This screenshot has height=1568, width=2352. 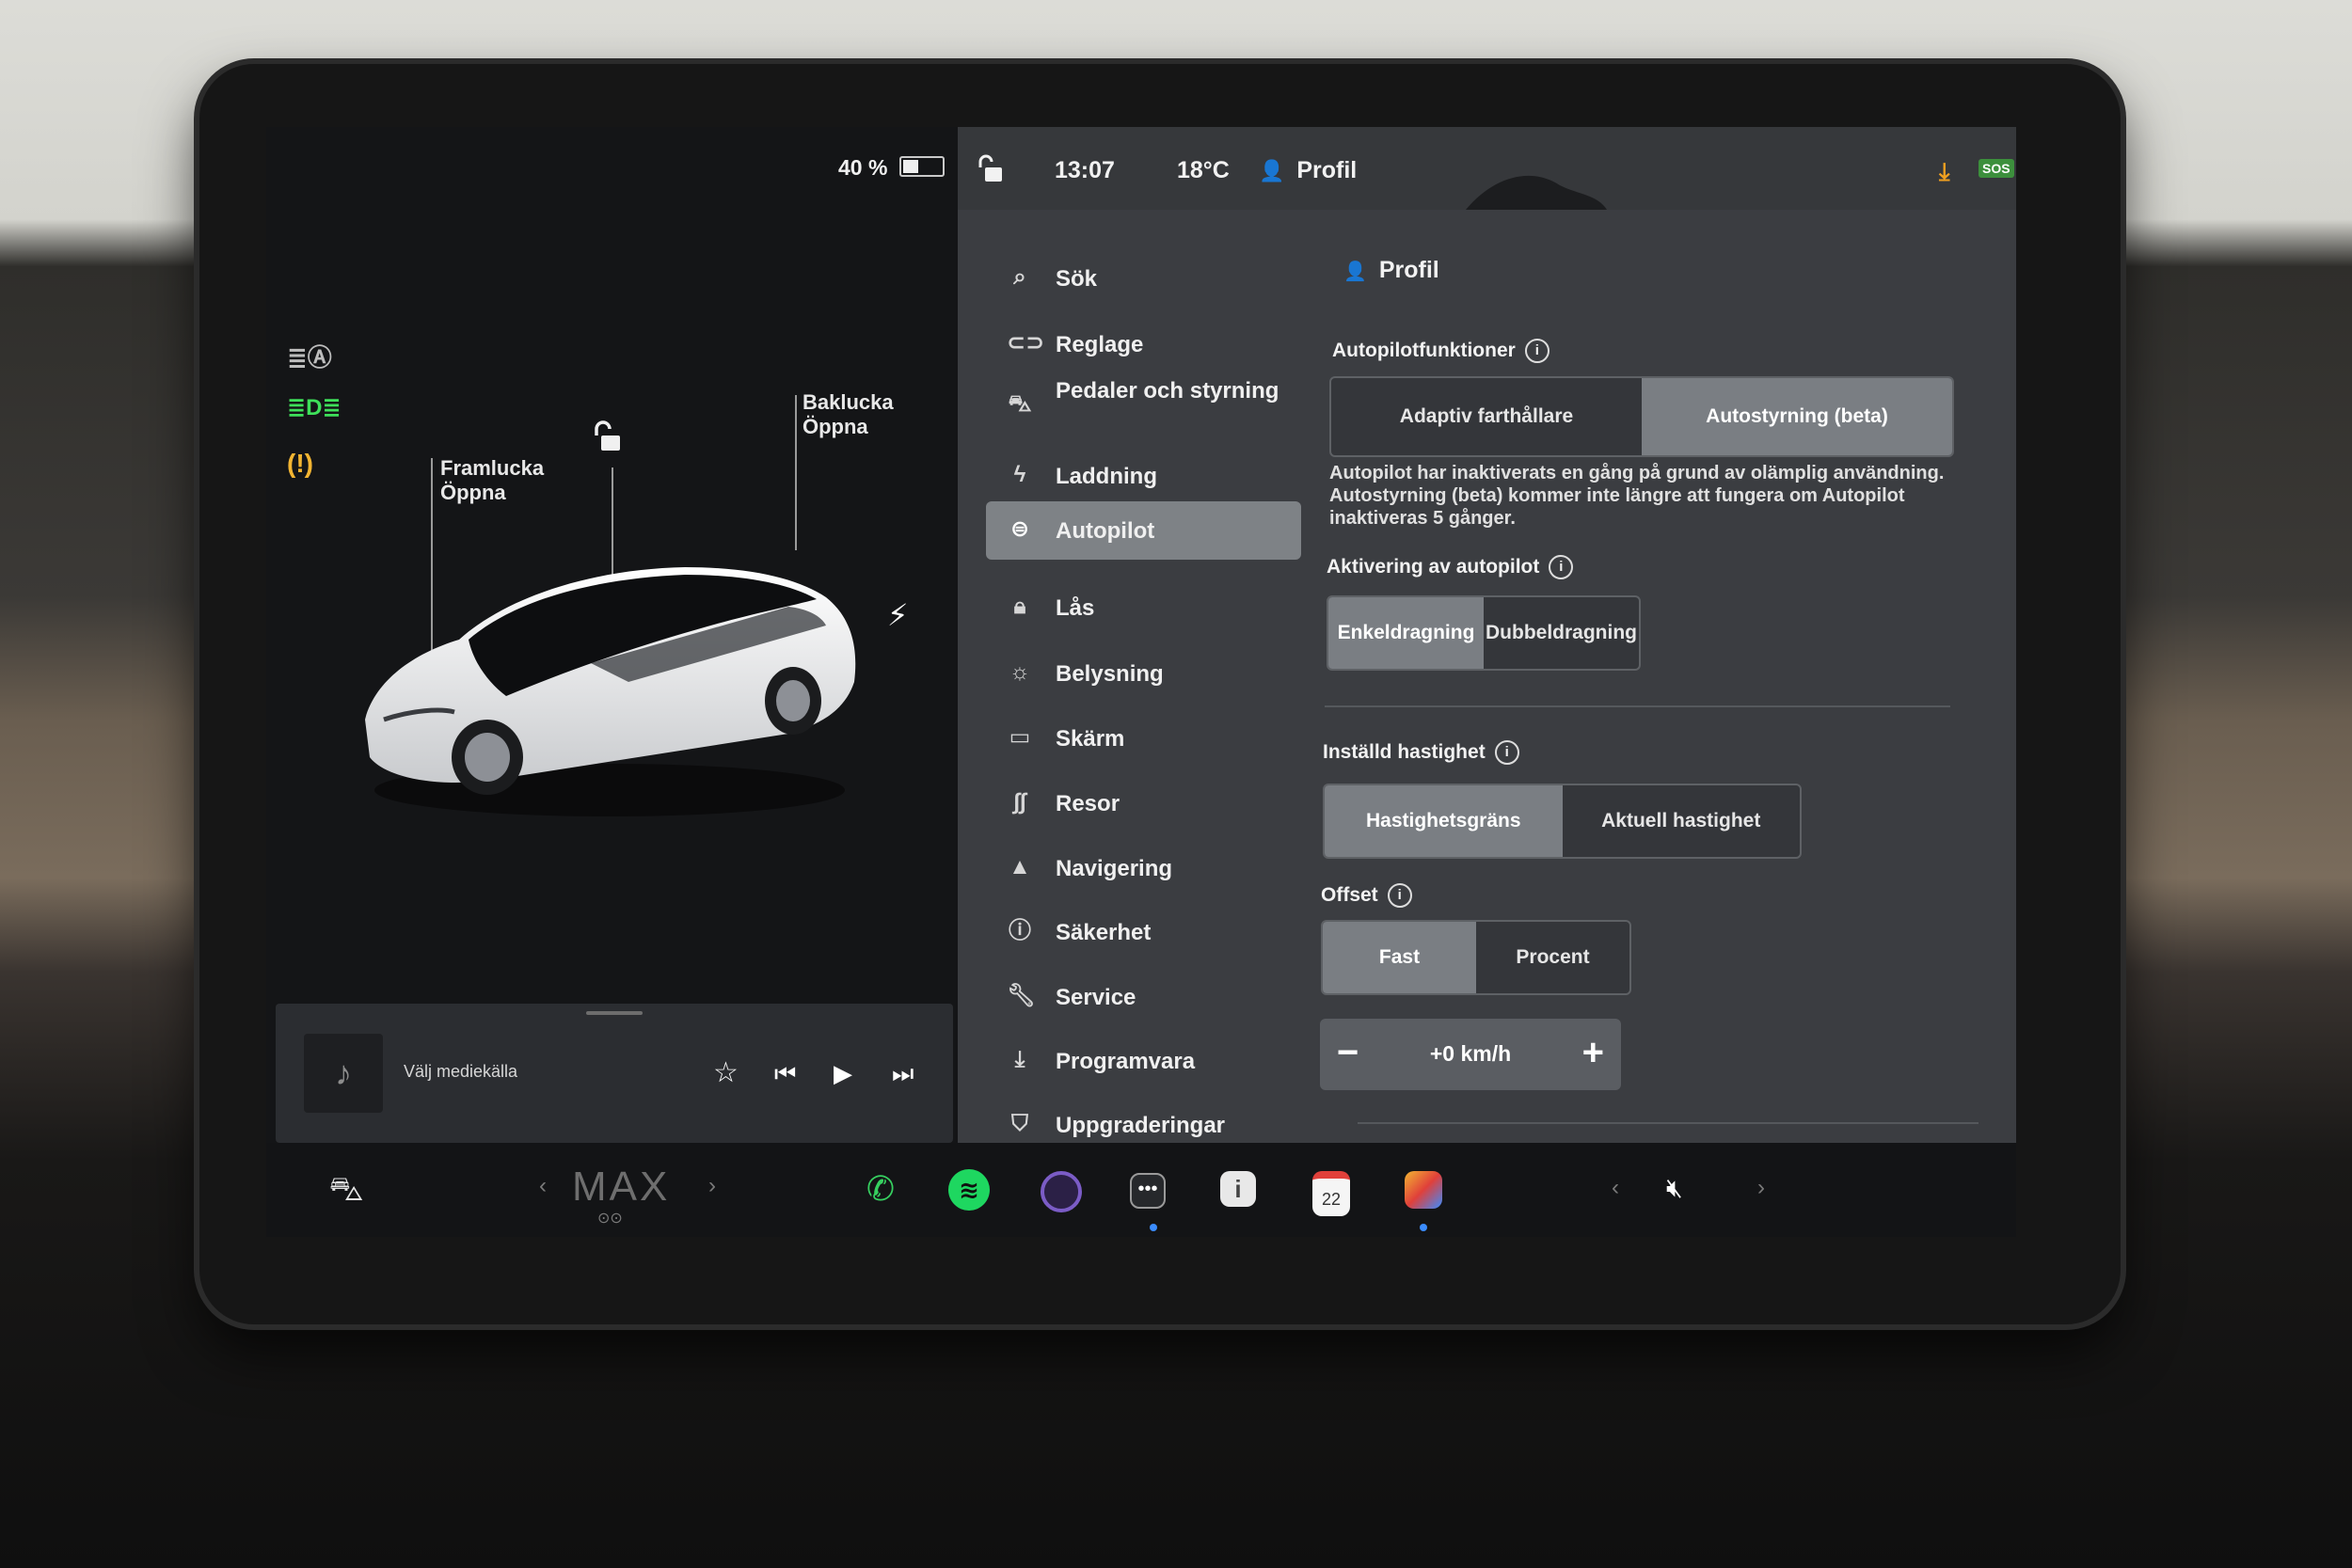 What do you see at coordinates (1541, 179) in the screenshot?
I see `map-preview` at bounding box center [1541, 179].